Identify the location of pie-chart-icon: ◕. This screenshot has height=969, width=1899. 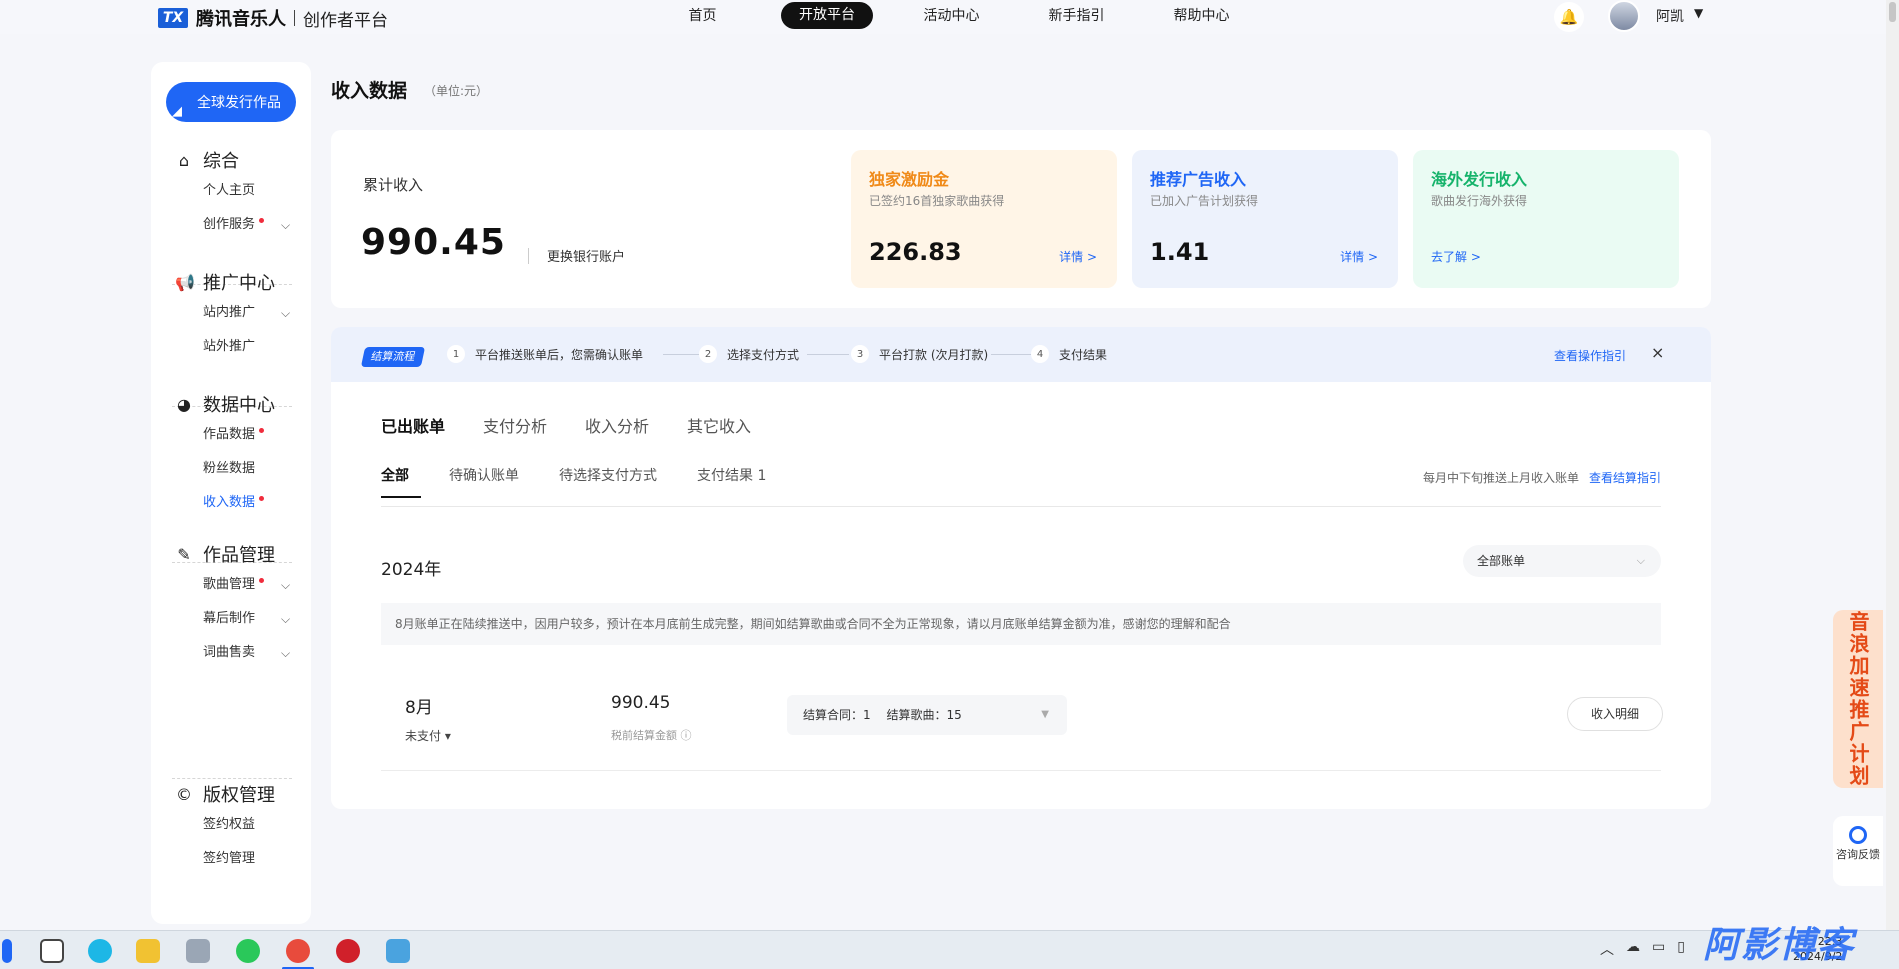
(184, 404).